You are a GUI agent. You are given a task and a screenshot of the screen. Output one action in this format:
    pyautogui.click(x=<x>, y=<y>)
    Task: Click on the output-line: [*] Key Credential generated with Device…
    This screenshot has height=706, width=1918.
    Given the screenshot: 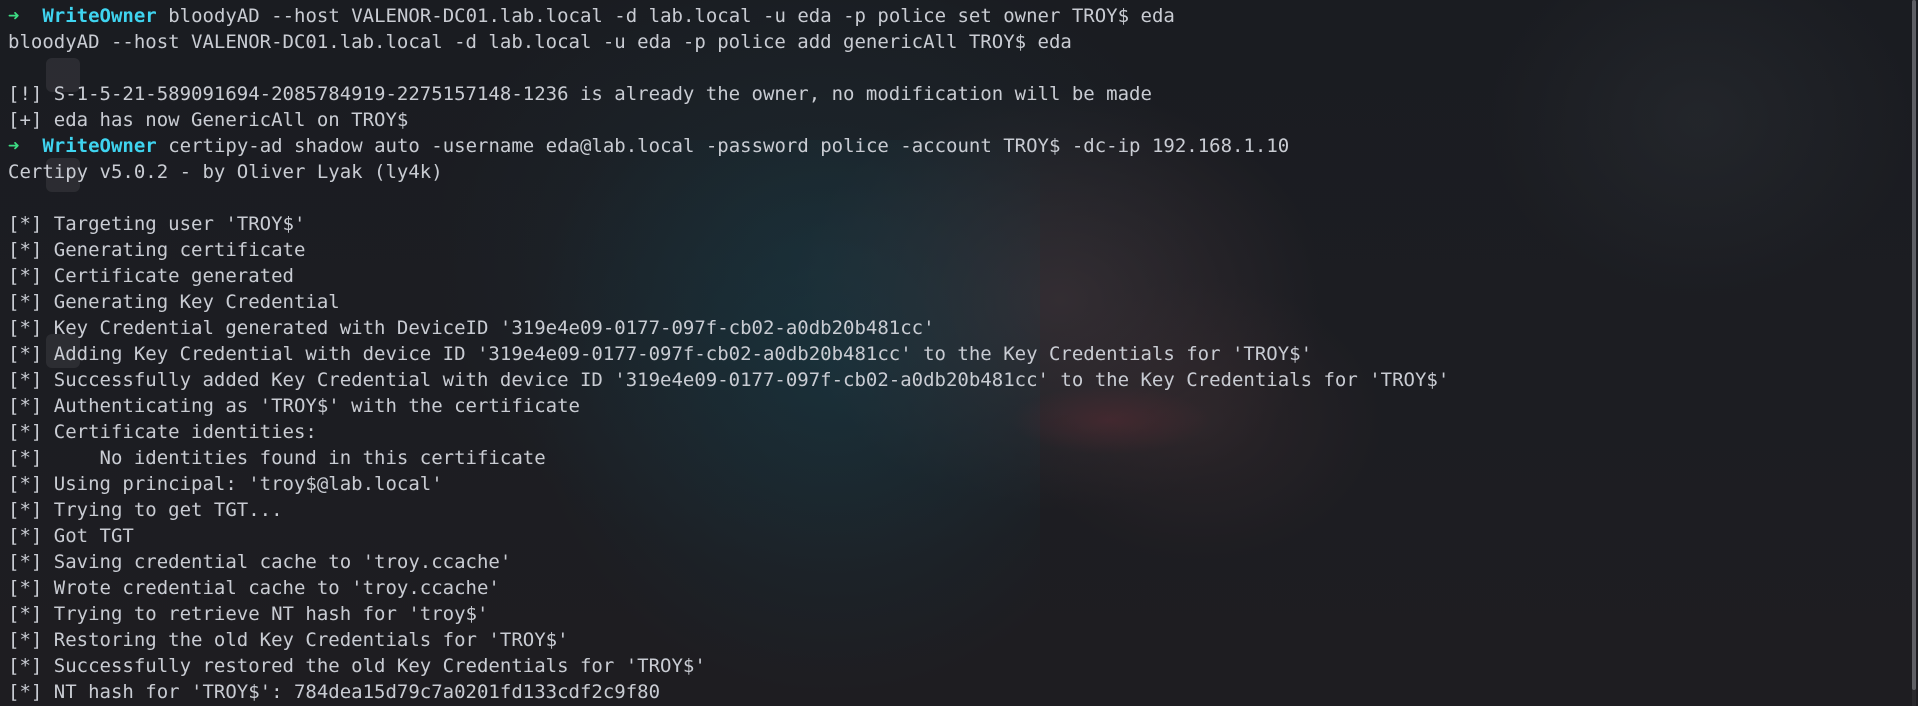 What is the action you would take?
    pyautogui.click(x=471, y=328)
    